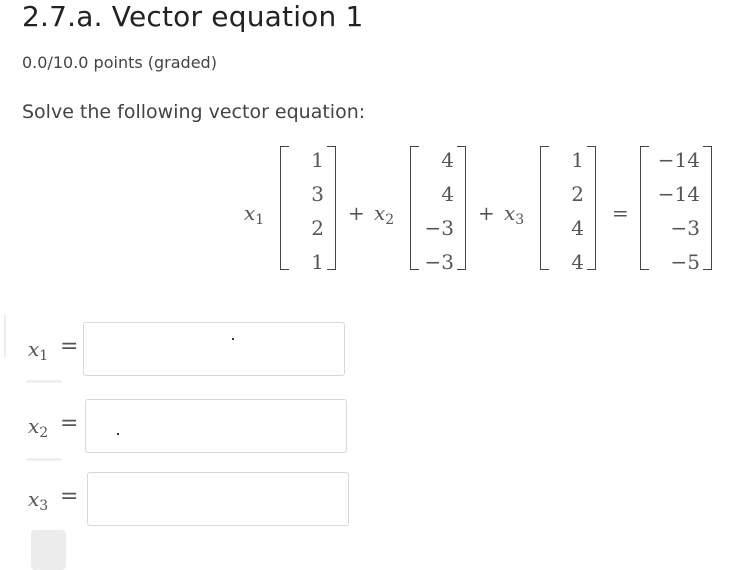 The height and width of the screenshot is (570, 735). Describe the element at coordinates (254, 214) in the screenshot. I see `coef-x1: x1` at that location.